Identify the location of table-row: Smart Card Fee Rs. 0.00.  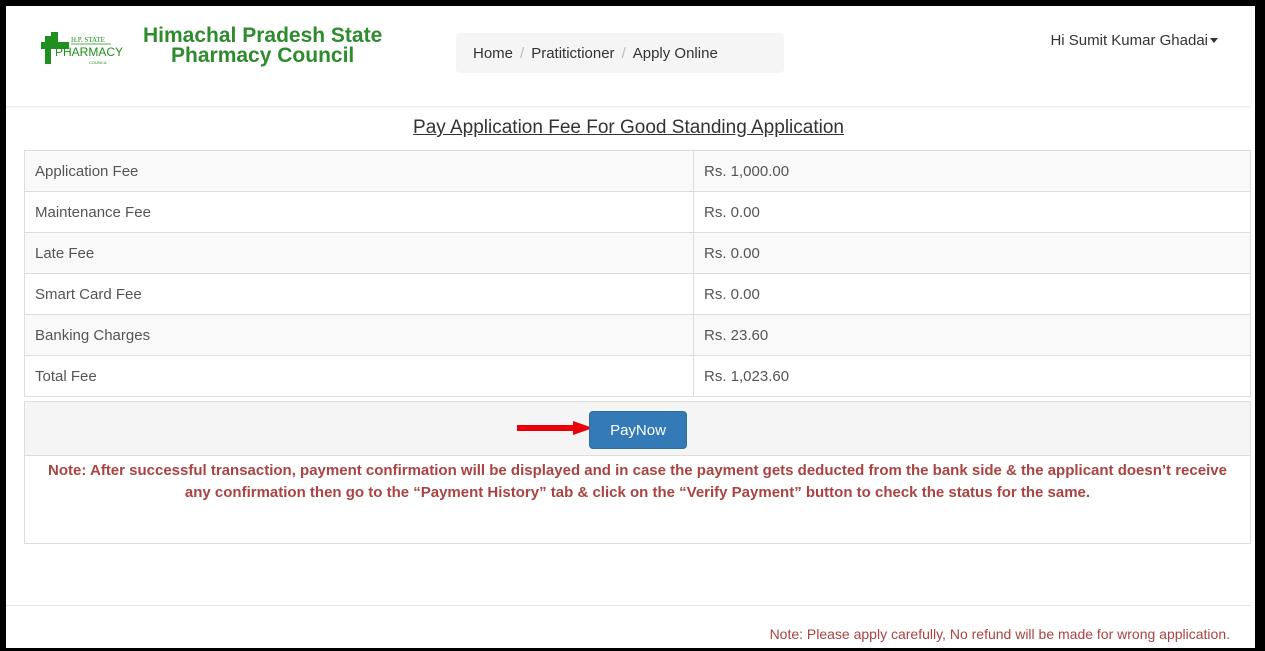
(637, 294).